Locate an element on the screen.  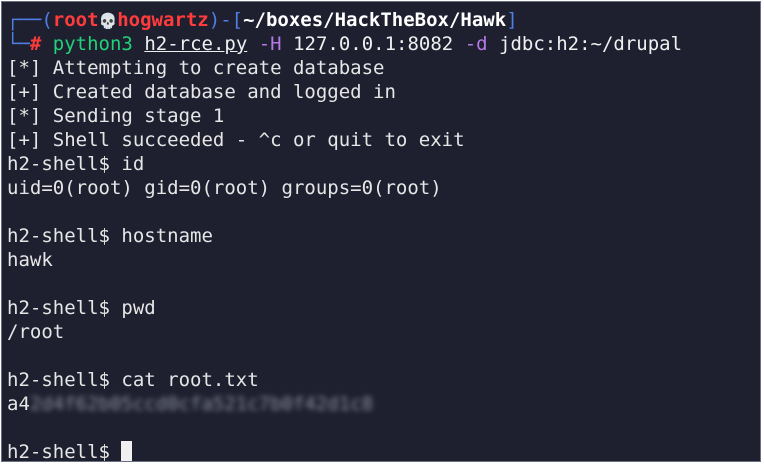
shell-command-line: h2-shell$ cat root.txt is located at coordinates (133, 380).